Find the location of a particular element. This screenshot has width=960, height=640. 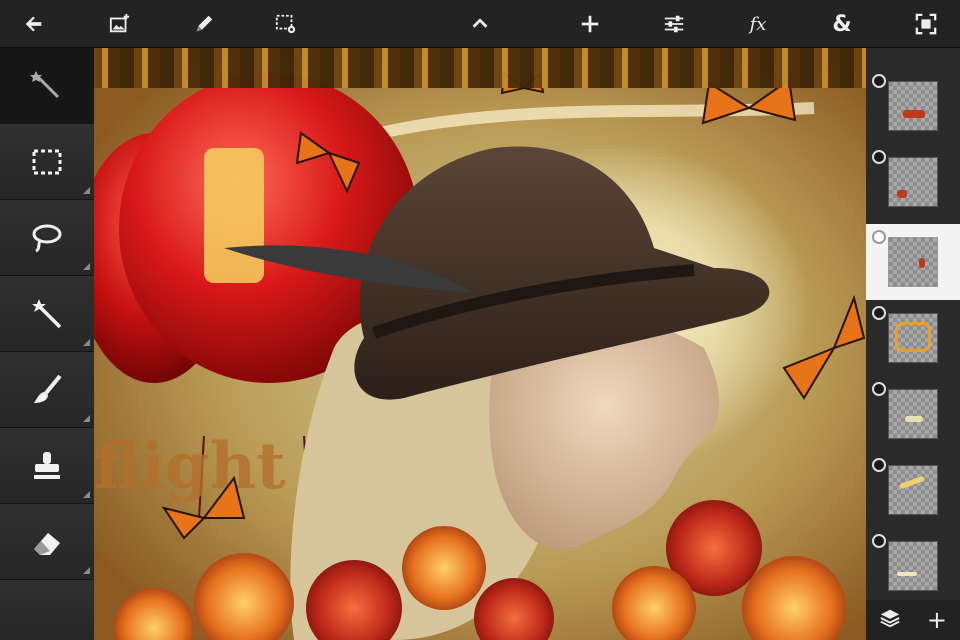

adjustments-button is located at coordinates (674, 24).